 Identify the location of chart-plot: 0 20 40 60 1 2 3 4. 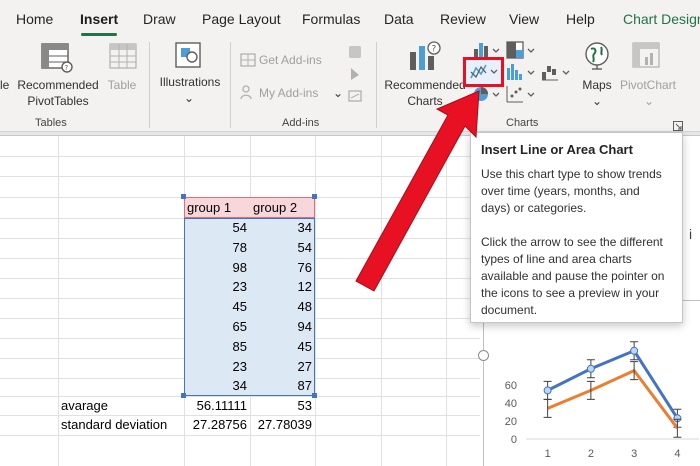
(602, 400).